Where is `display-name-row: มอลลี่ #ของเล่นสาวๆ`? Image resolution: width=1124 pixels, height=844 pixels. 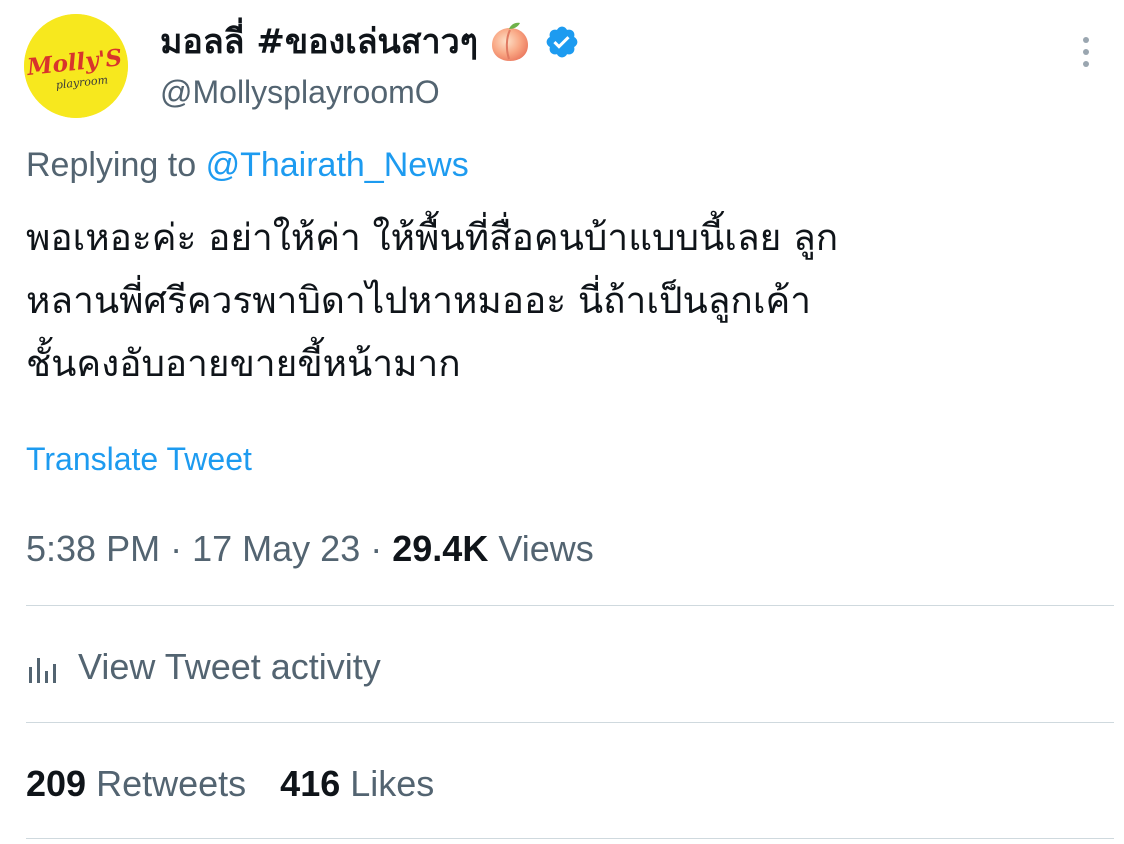 display-name-row: มอลลี่ #ของเล่นสาวๆ is located at coordinates (370, 42).